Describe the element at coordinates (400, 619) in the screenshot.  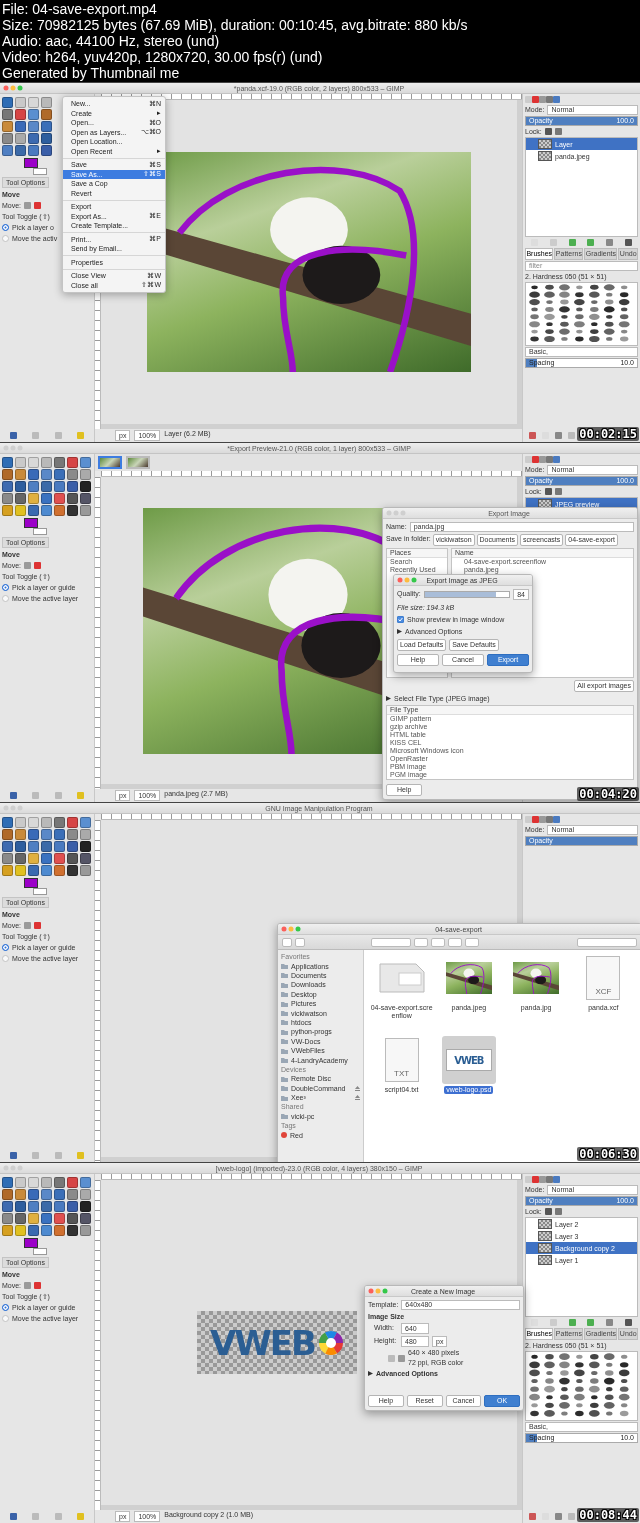
I see `checkbox` at that location.